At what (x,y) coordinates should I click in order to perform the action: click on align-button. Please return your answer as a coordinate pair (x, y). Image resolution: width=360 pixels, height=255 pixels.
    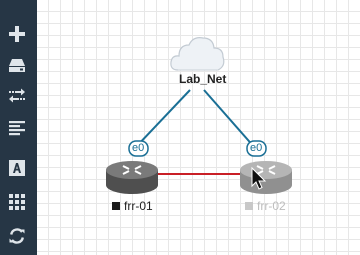
    Looking at the image, I should click on (18, 128).